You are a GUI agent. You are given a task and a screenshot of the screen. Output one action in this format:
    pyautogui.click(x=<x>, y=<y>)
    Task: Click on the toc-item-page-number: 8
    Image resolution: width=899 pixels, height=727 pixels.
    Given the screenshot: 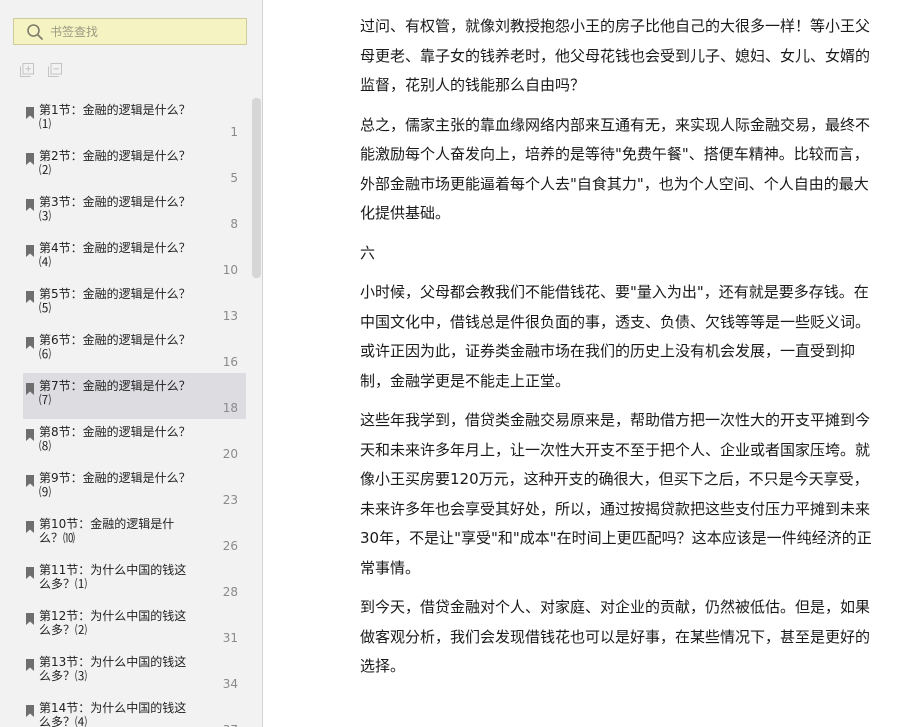 What is the action you would take?
    pyautogui.click(x=234, y=224)
    